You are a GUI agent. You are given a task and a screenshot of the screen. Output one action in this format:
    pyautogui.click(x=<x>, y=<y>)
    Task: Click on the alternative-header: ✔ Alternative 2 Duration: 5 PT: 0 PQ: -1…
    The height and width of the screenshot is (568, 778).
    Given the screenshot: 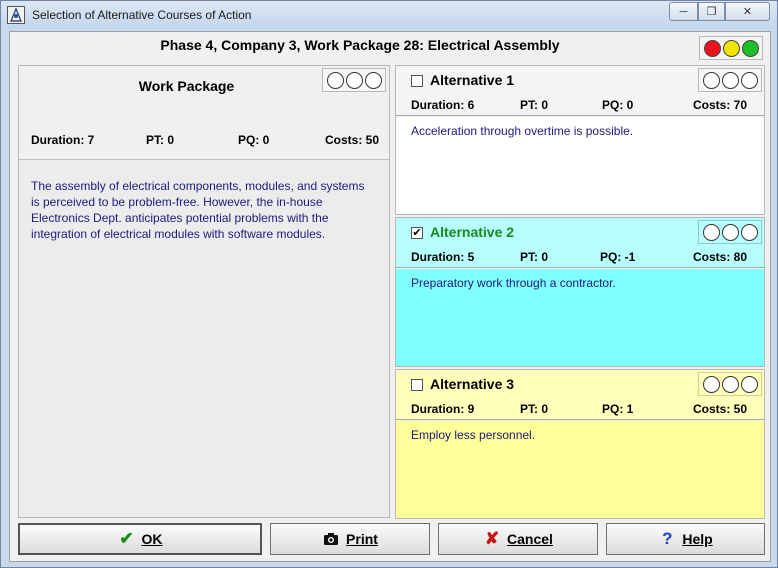 What is the action you would take?
    pyautogui.click(x=580, y=243)
    